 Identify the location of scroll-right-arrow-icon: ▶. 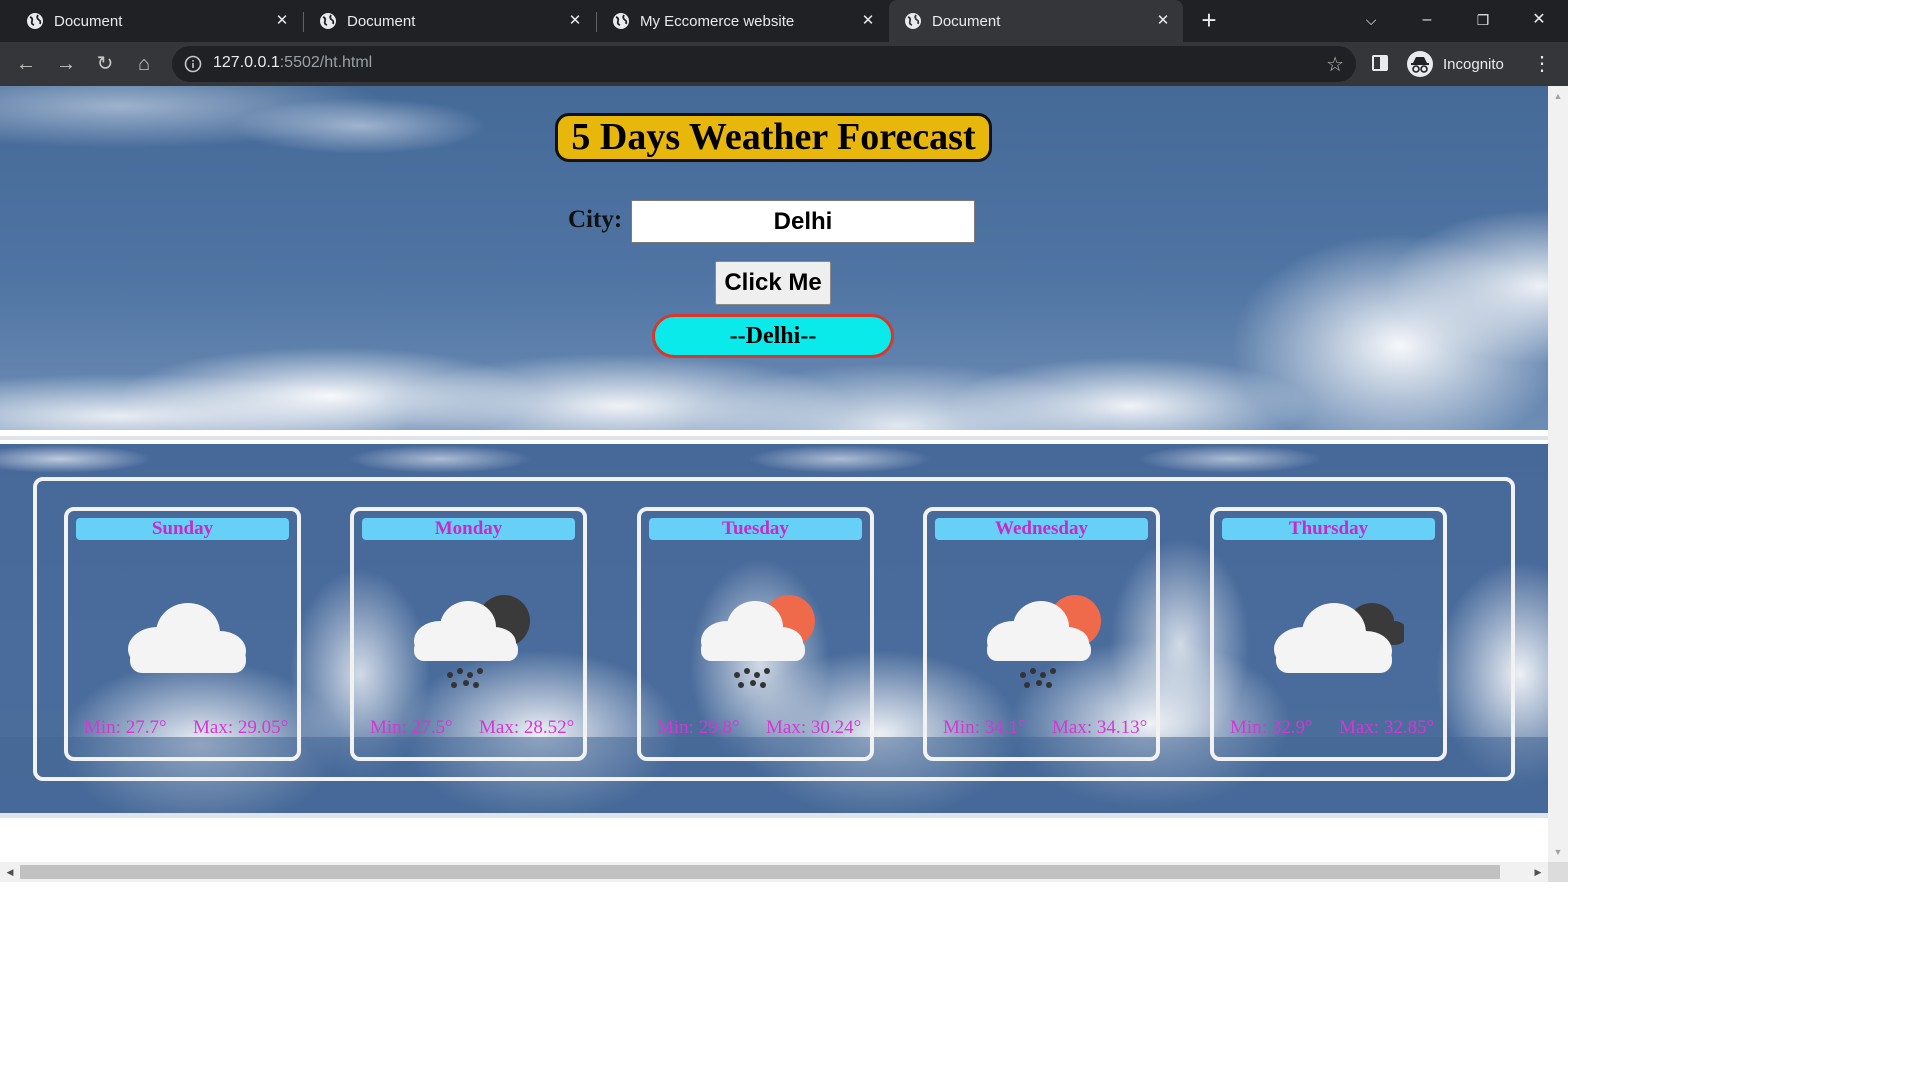
(1538, 872).